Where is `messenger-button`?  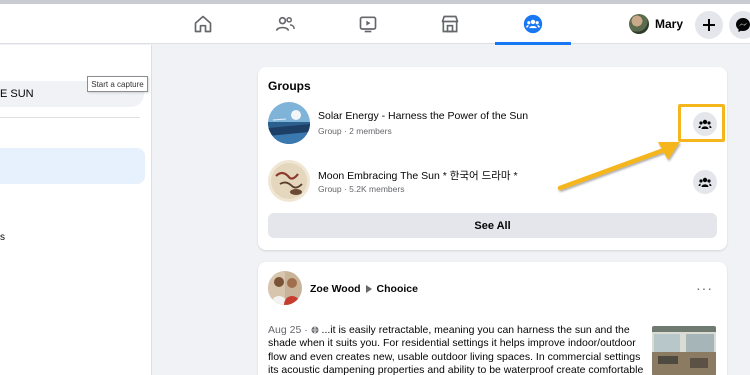 messenger-button is located at coordinates (739, 25).